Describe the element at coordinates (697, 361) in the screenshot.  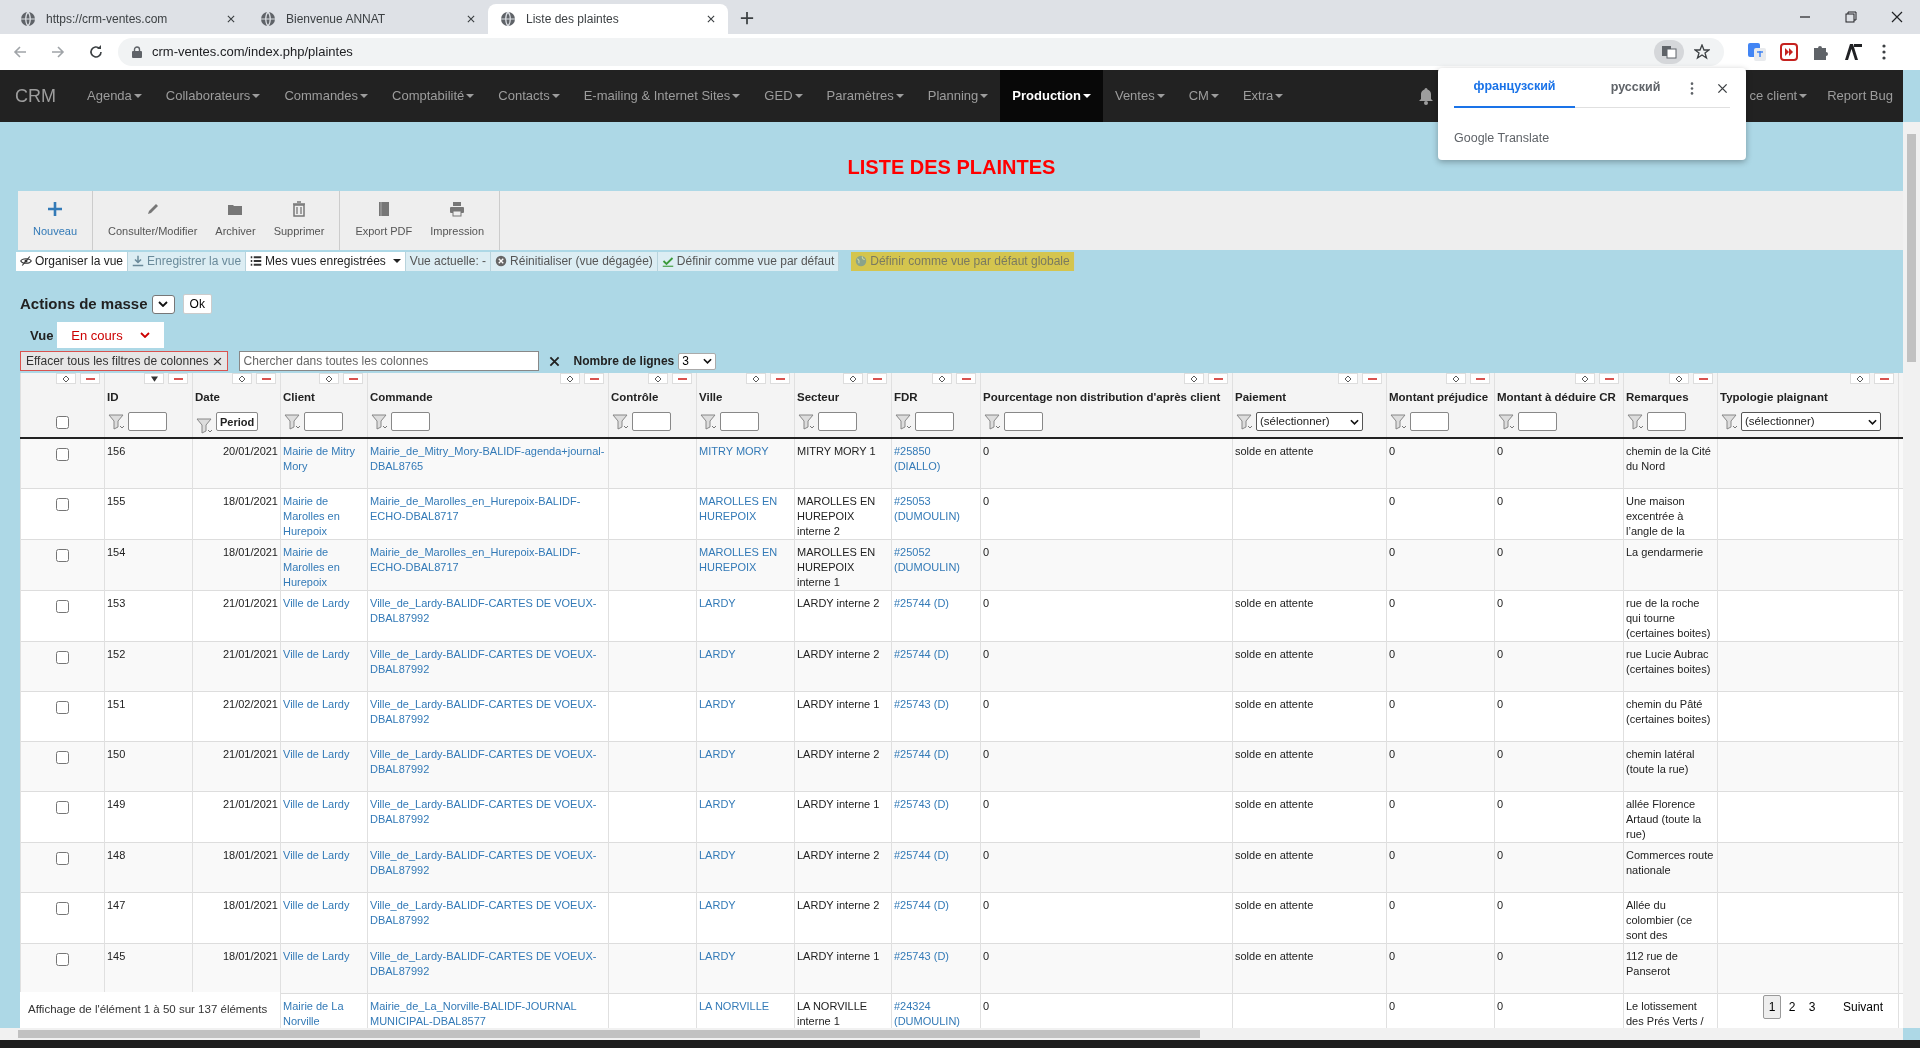
I see `rows-count-dropdown: 3` at that location.